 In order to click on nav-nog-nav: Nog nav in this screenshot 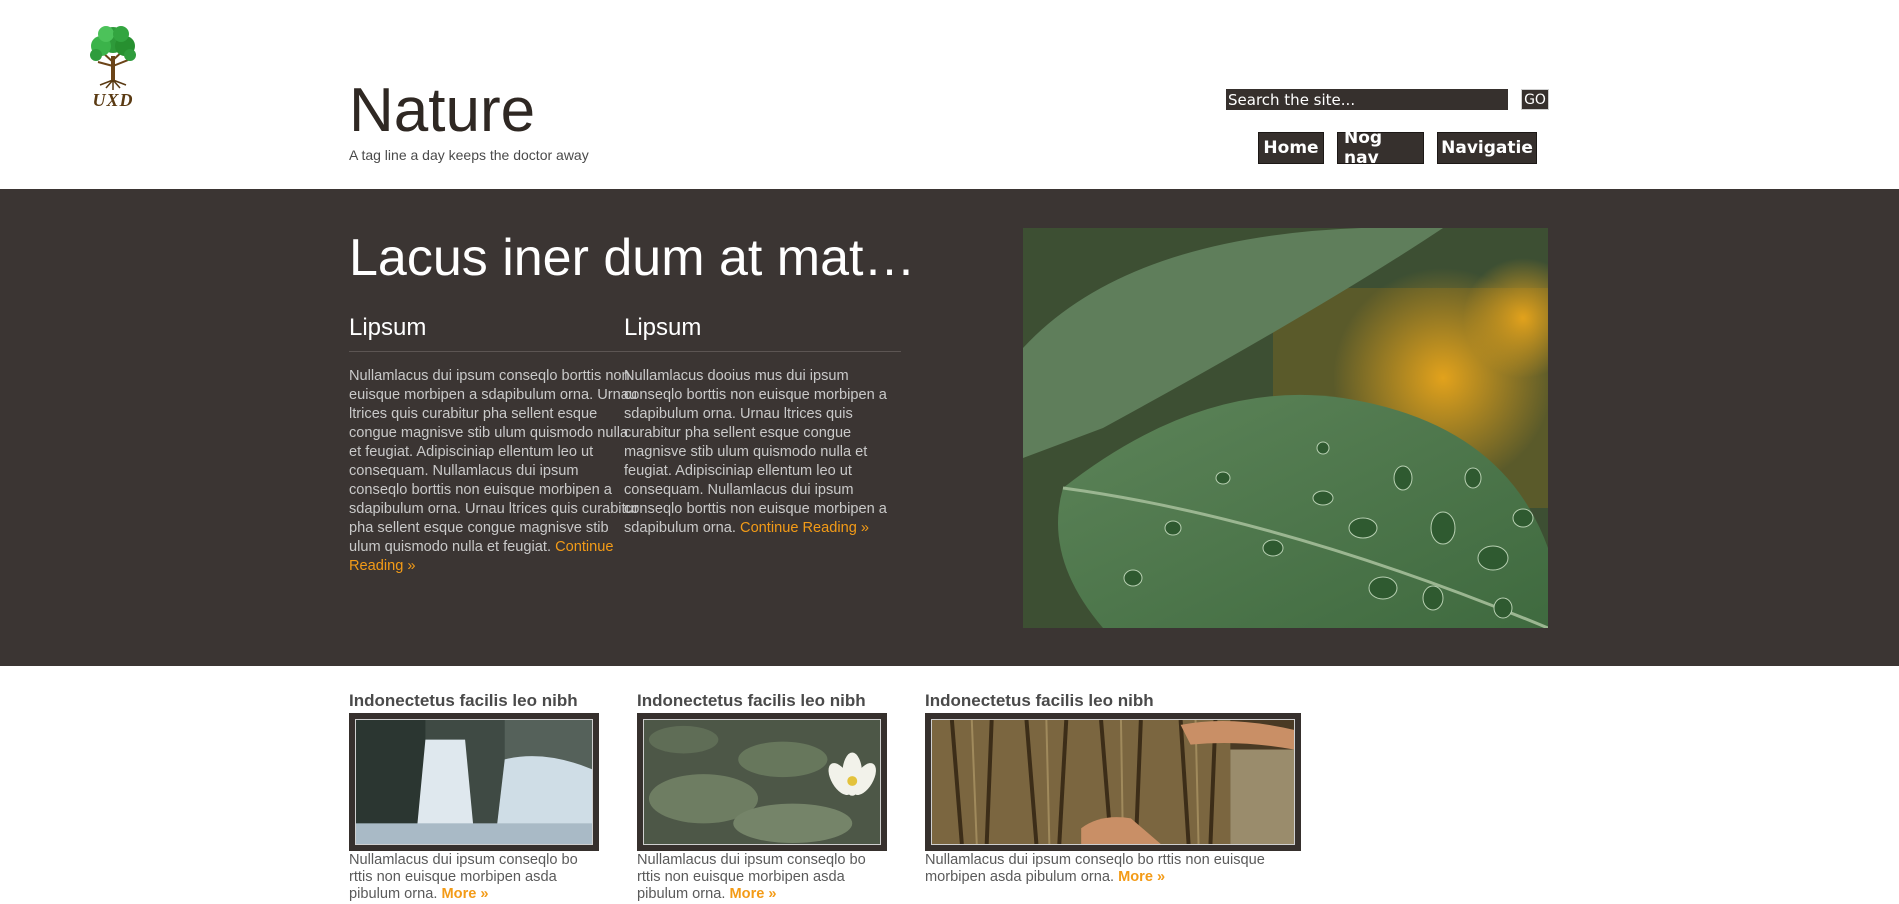, I will do `click(1380, 148)`.